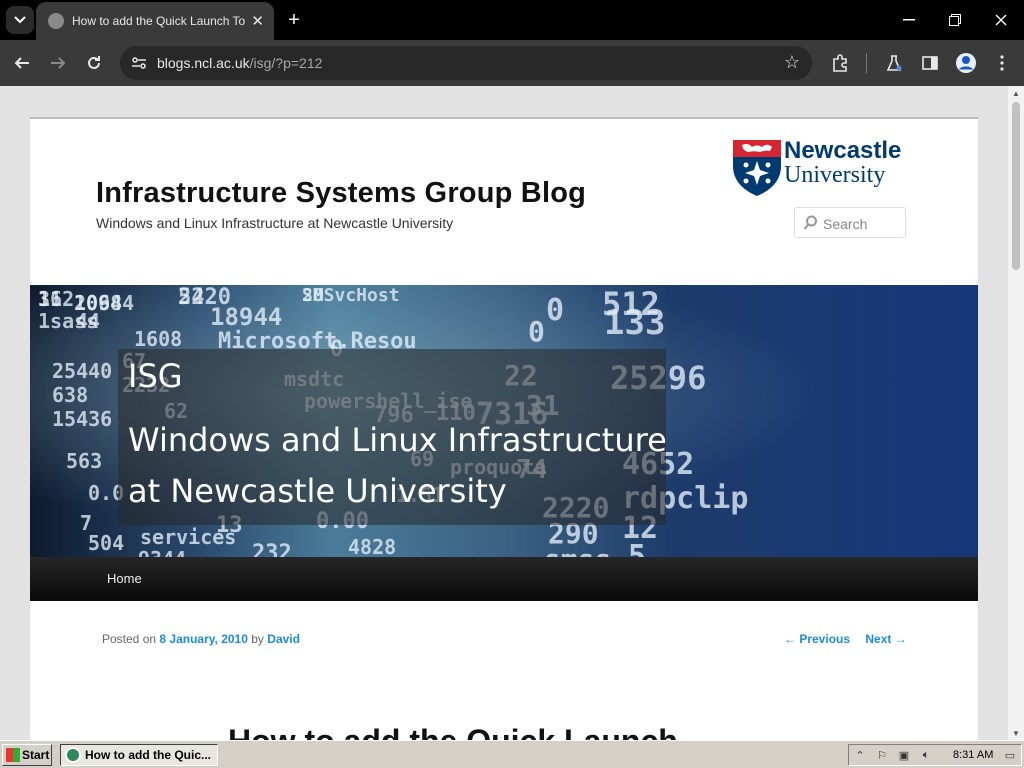 The height and width of the screenshot is (768, 1024). What do you see at coordinates (204, 297) in the screenshot?
I see `banner-bg-text-51: 2220` at bounding box center [204, 297].